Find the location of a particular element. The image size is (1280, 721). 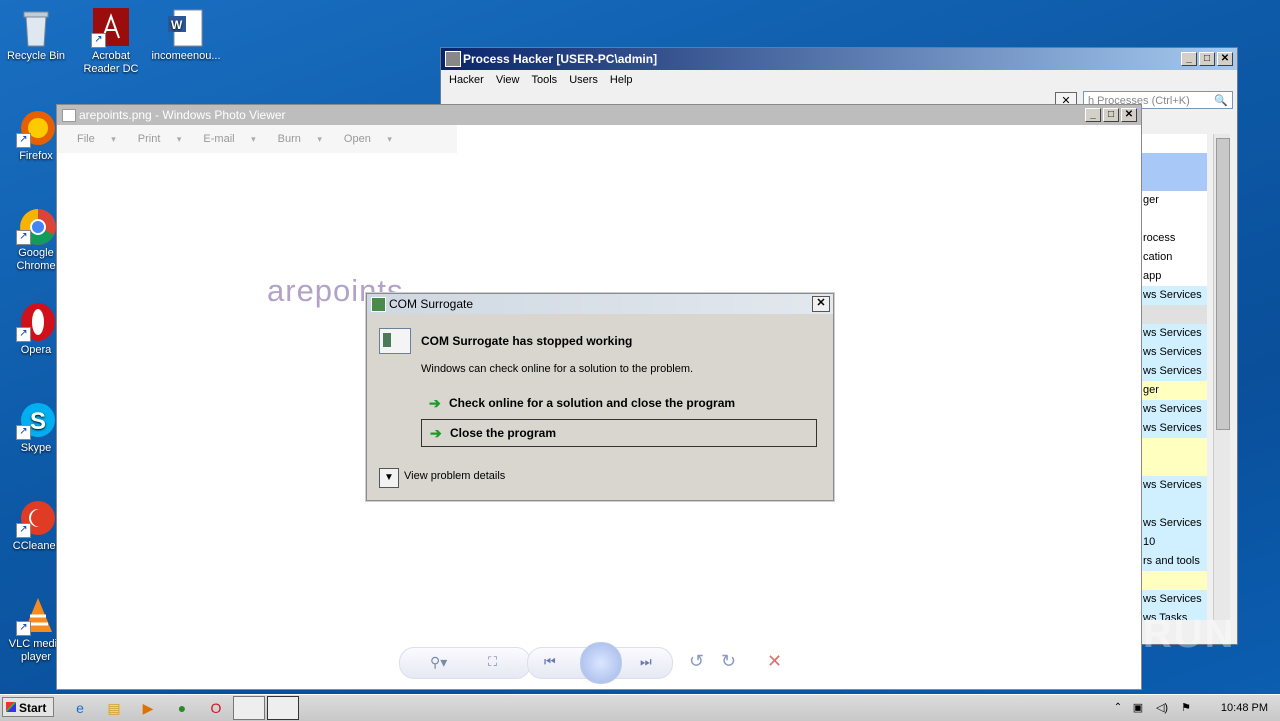

chrome-icon: ↗ is located at coordinates (36, 225).